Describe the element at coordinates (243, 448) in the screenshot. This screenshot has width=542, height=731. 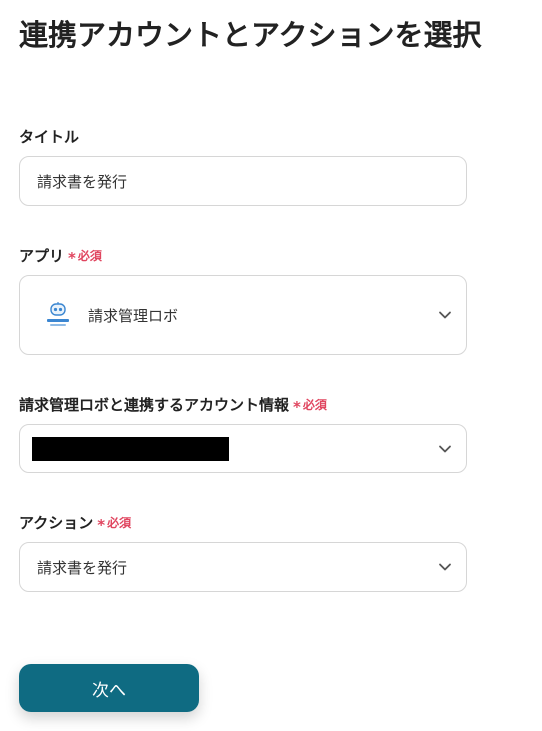
I see `account-select` at that location.